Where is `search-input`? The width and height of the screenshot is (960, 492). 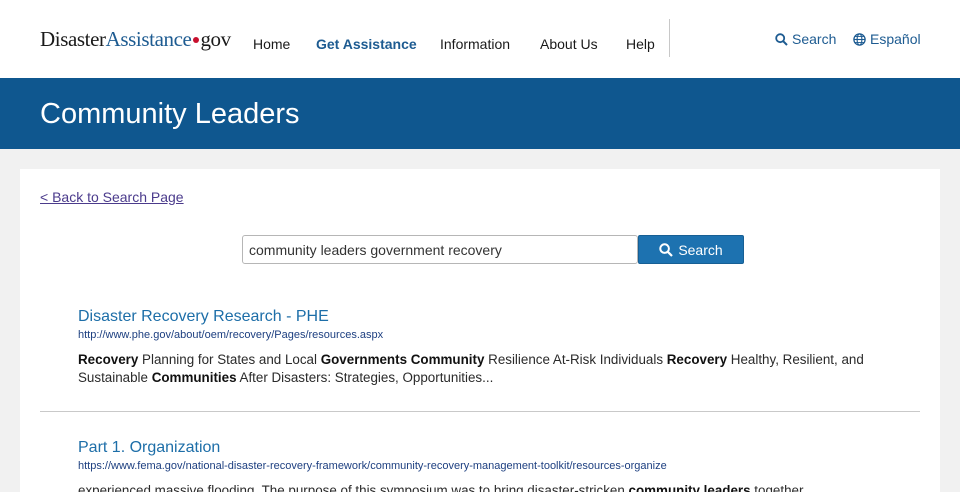
search-input is located at coordinates (440, 249).